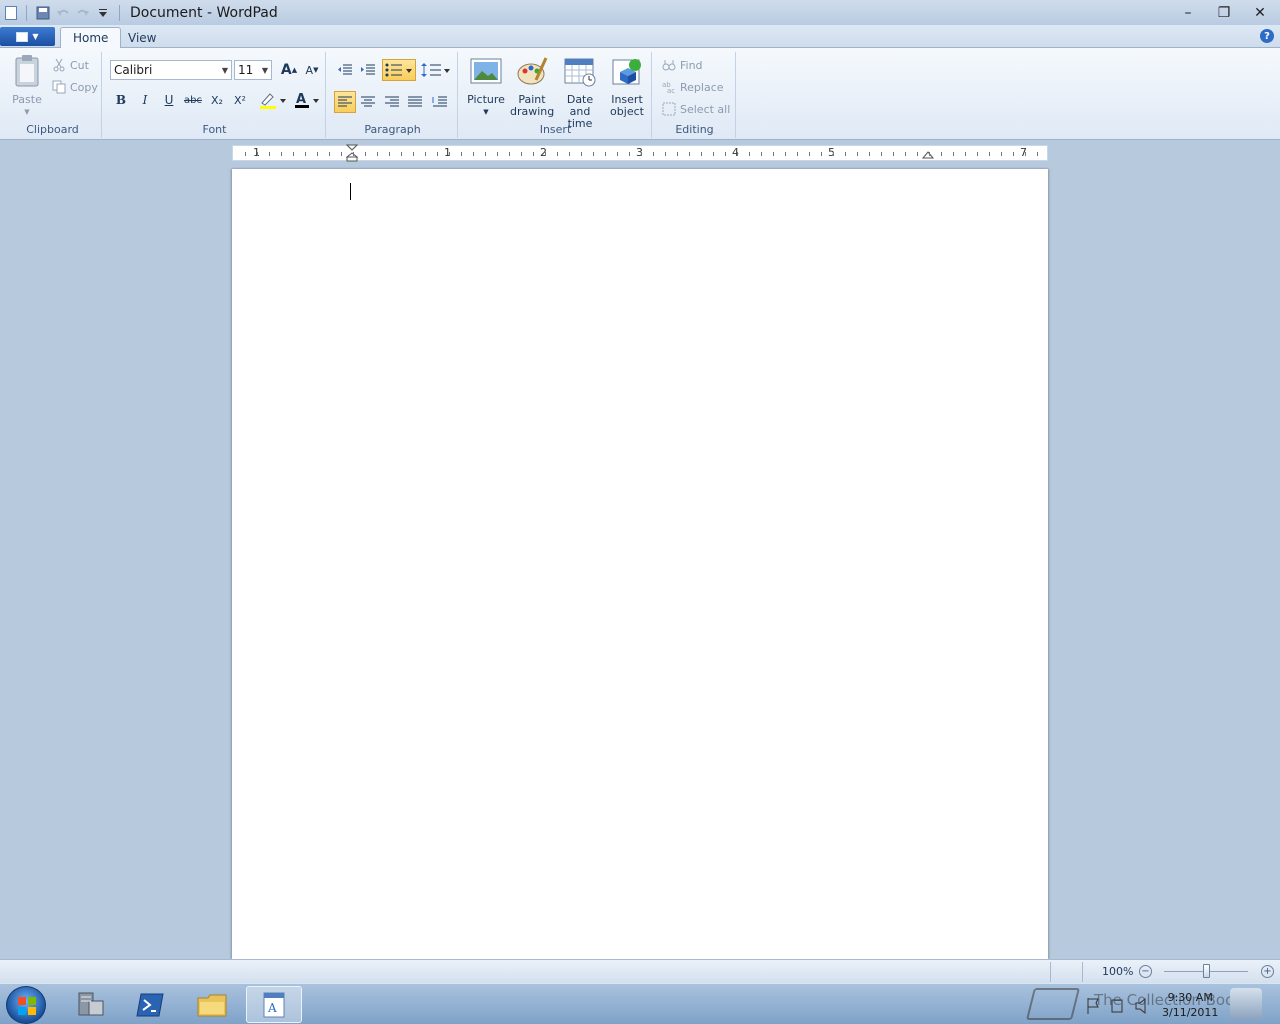 Image resolution: width=1280 pixels, height=1024 pixels. I want to click on zoom-slider-thumb, so click(1206, 971).